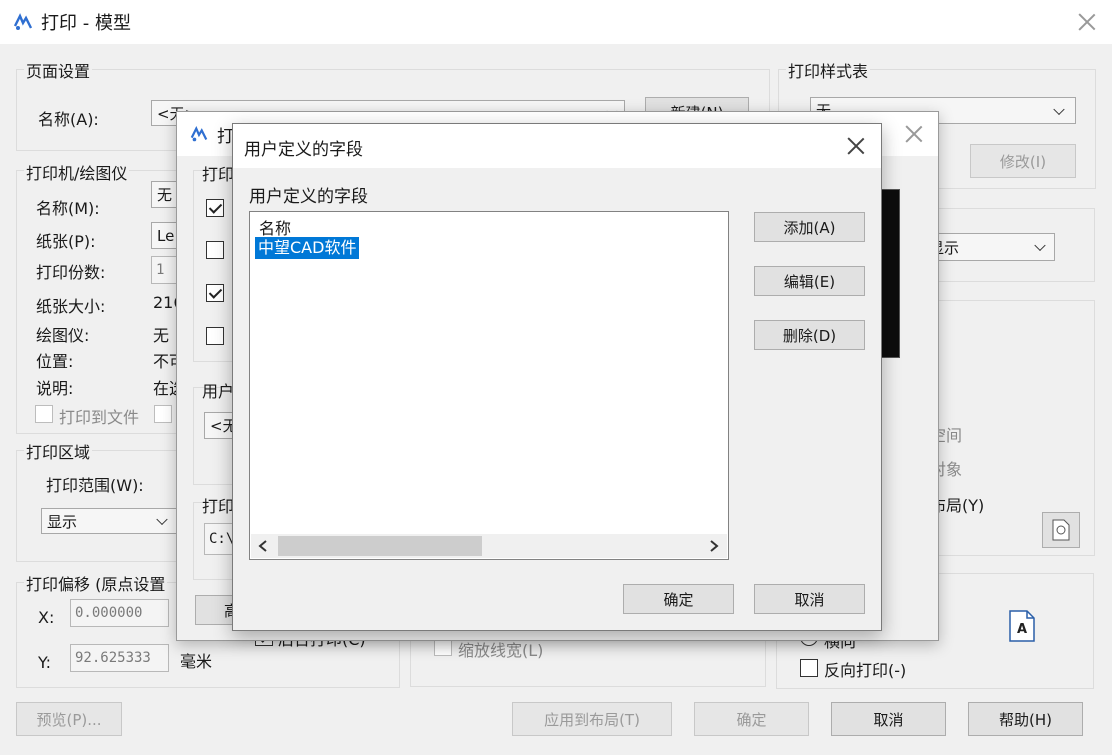 The width and height of the screenshot is (1112, 755). I want to click on udf-delete-button: 删除(D), so click(809, 335).